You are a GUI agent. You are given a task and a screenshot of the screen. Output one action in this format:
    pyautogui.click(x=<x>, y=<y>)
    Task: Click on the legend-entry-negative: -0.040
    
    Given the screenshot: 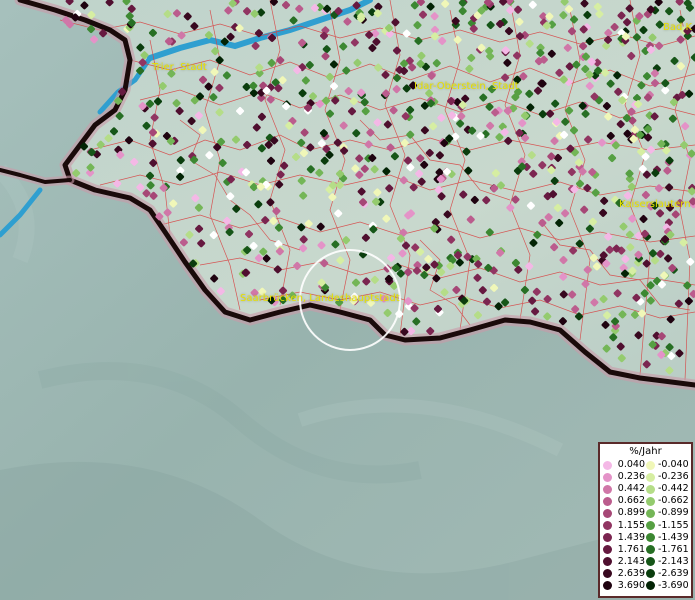 What is the action you would take?
    pyautogui.click(x=667, y=465)
    